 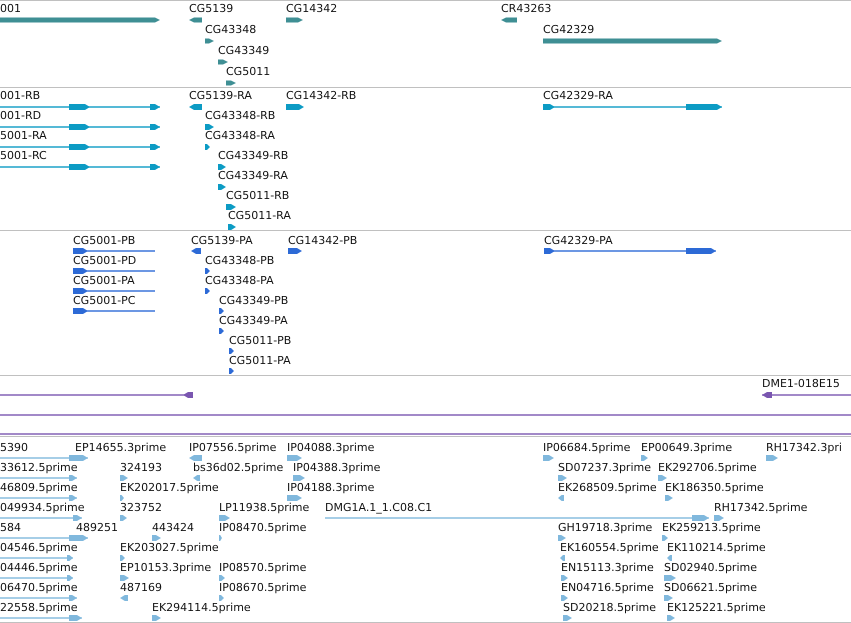 I want to click on feature-label: 001-RD, so click(x=21, y=116).